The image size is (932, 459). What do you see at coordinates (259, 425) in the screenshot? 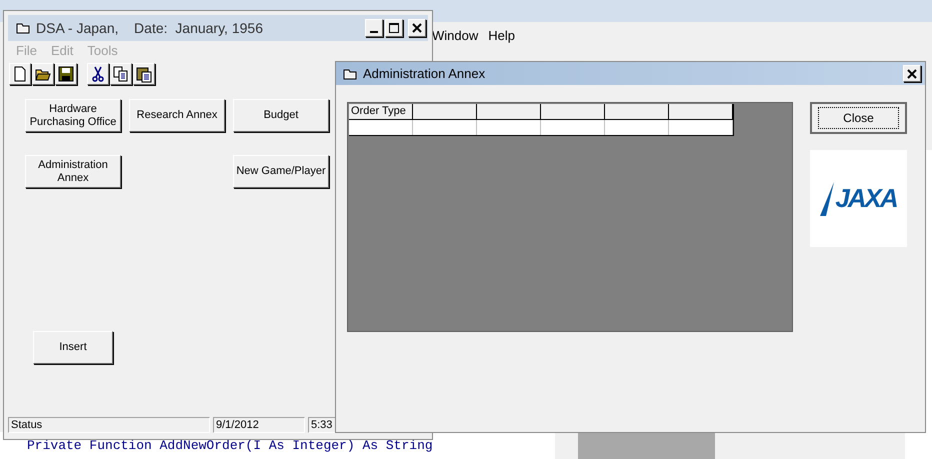
I see `status-panel: 9/1/2012` at bounding box center [259, 425].